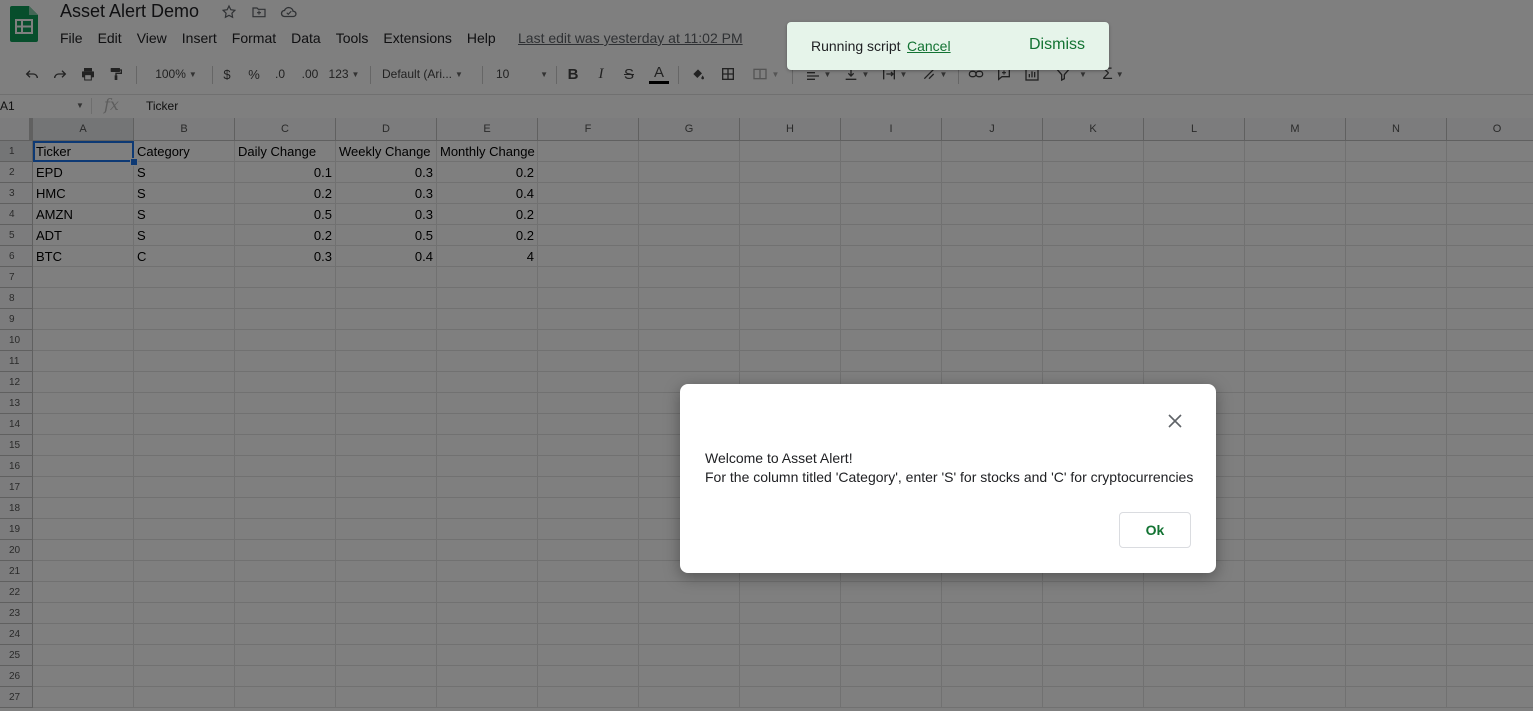 This screenshot has height=711, width=1533. Describe the element at coordinates (779, 458) in the screenshot. I see `dialog-welcome-text: Welcome to Asset Alert!` at that location.